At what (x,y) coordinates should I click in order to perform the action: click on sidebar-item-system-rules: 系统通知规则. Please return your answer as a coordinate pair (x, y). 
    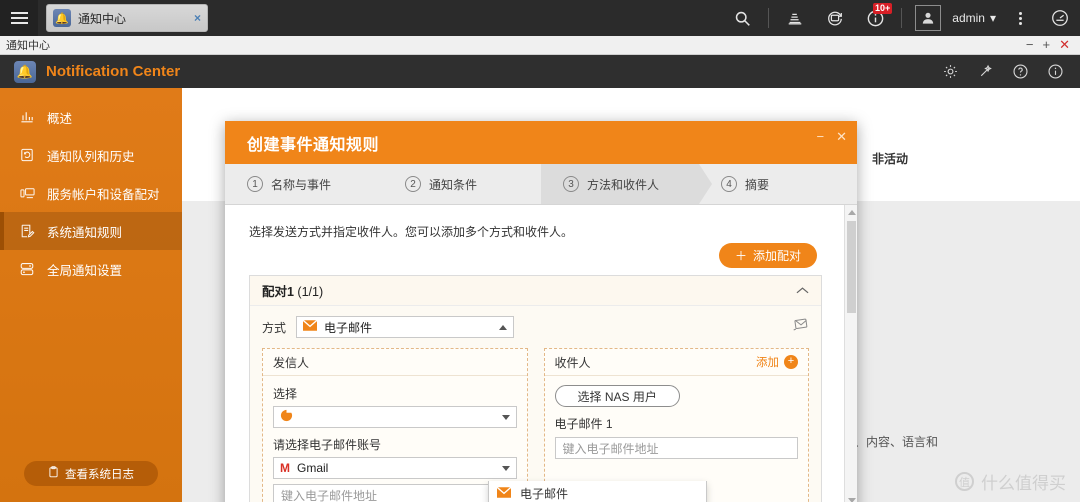
    Looking at the image, I should click on (91, 231).